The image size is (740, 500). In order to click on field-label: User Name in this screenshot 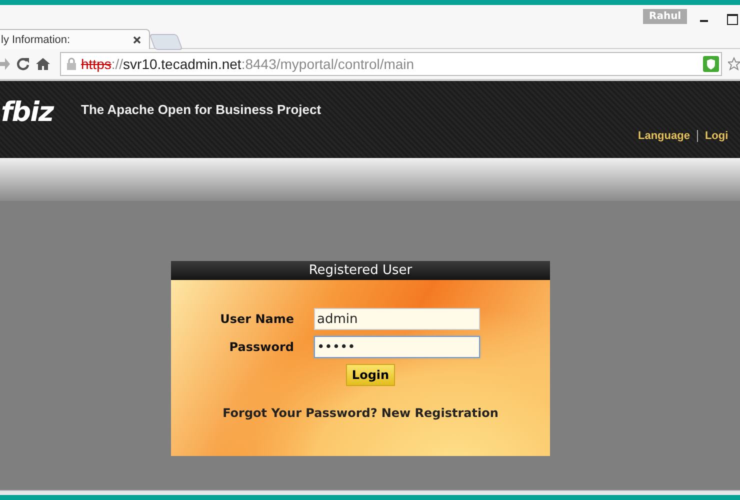, I will do `click(256, 319)`.